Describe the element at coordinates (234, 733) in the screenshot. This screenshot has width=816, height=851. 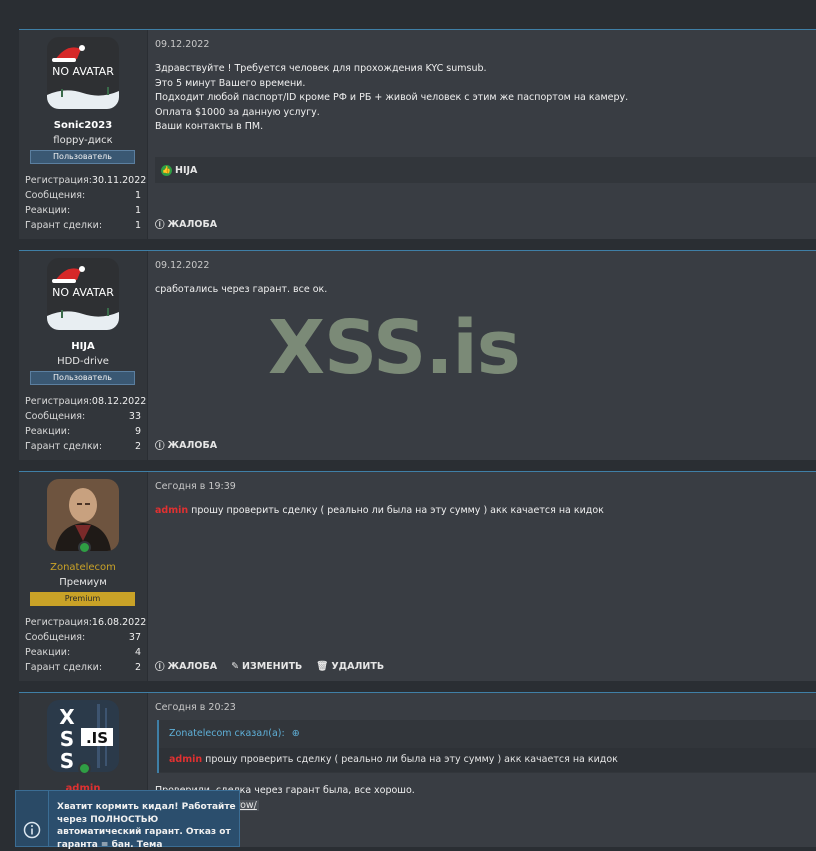
I see `quote-header: Zonatelecom сказал(а): ⊕` at that location.